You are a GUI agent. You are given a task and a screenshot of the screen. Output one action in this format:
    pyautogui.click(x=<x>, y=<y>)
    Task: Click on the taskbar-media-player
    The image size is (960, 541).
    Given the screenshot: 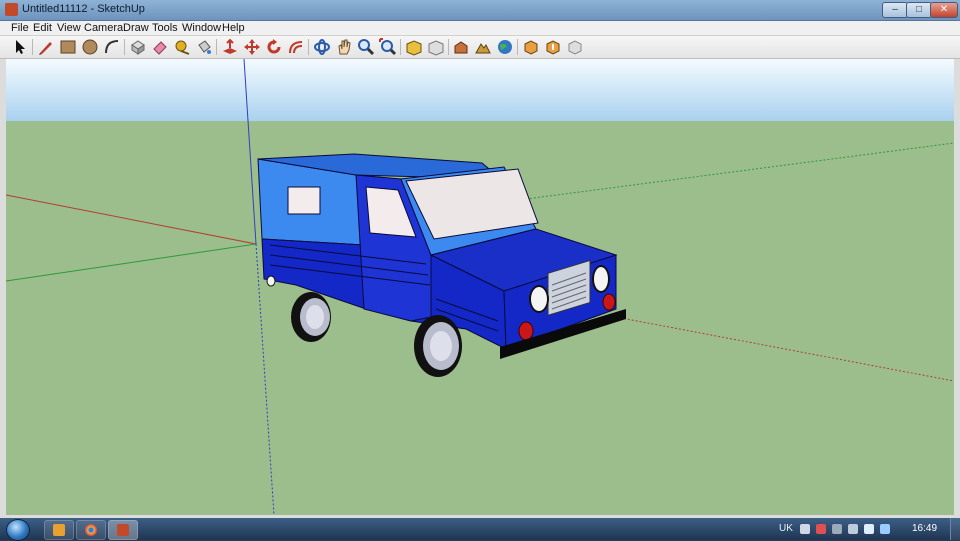 What is the action you would take?
    pyautogui.click(x=59, y=530)
    